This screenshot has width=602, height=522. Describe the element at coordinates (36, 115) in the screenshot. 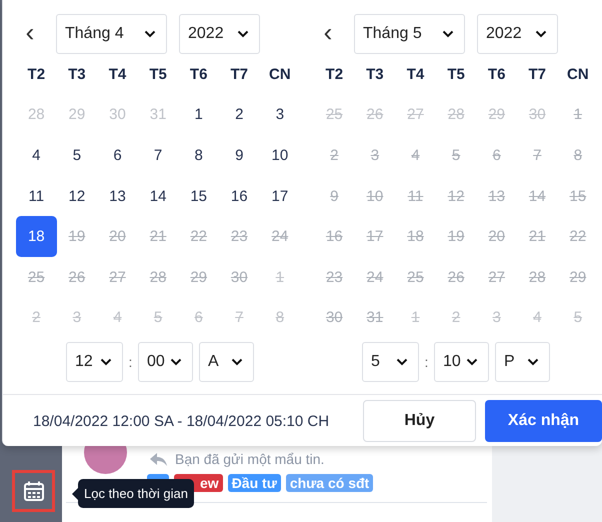

I see `day-cell: 28` at that location.